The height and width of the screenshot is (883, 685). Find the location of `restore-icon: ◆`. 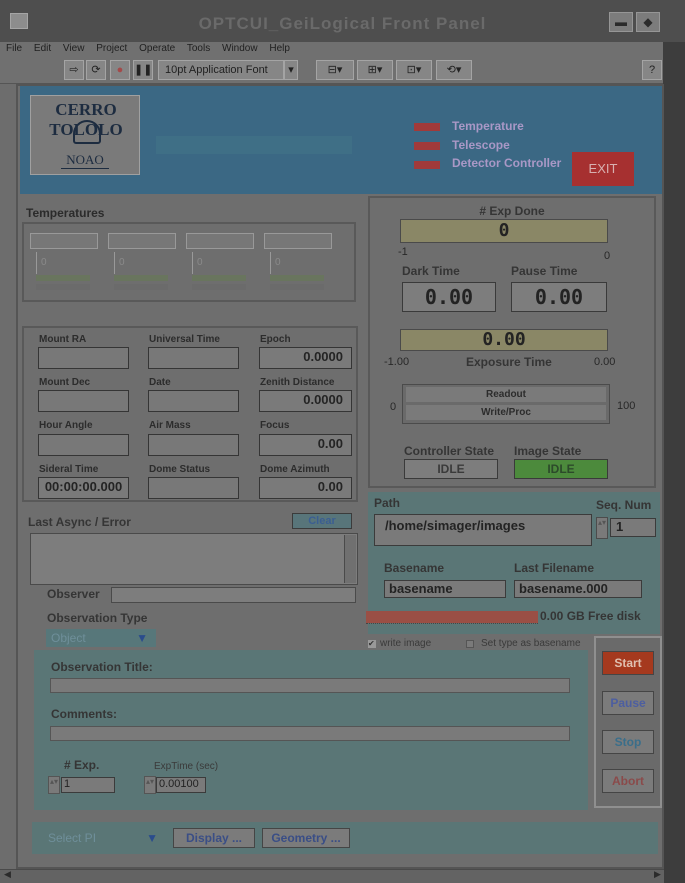

restore-icon: ◆ is located at coordinates (648, 22).